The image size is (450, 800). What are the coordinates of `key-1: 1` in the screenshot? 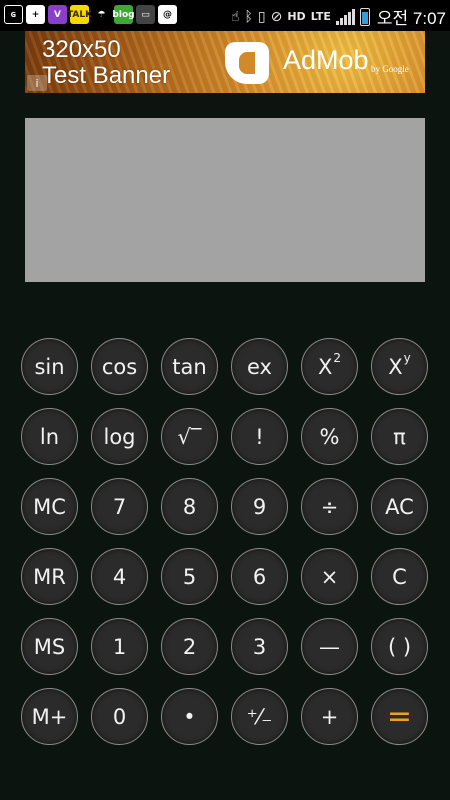 It's located at (119, 646).